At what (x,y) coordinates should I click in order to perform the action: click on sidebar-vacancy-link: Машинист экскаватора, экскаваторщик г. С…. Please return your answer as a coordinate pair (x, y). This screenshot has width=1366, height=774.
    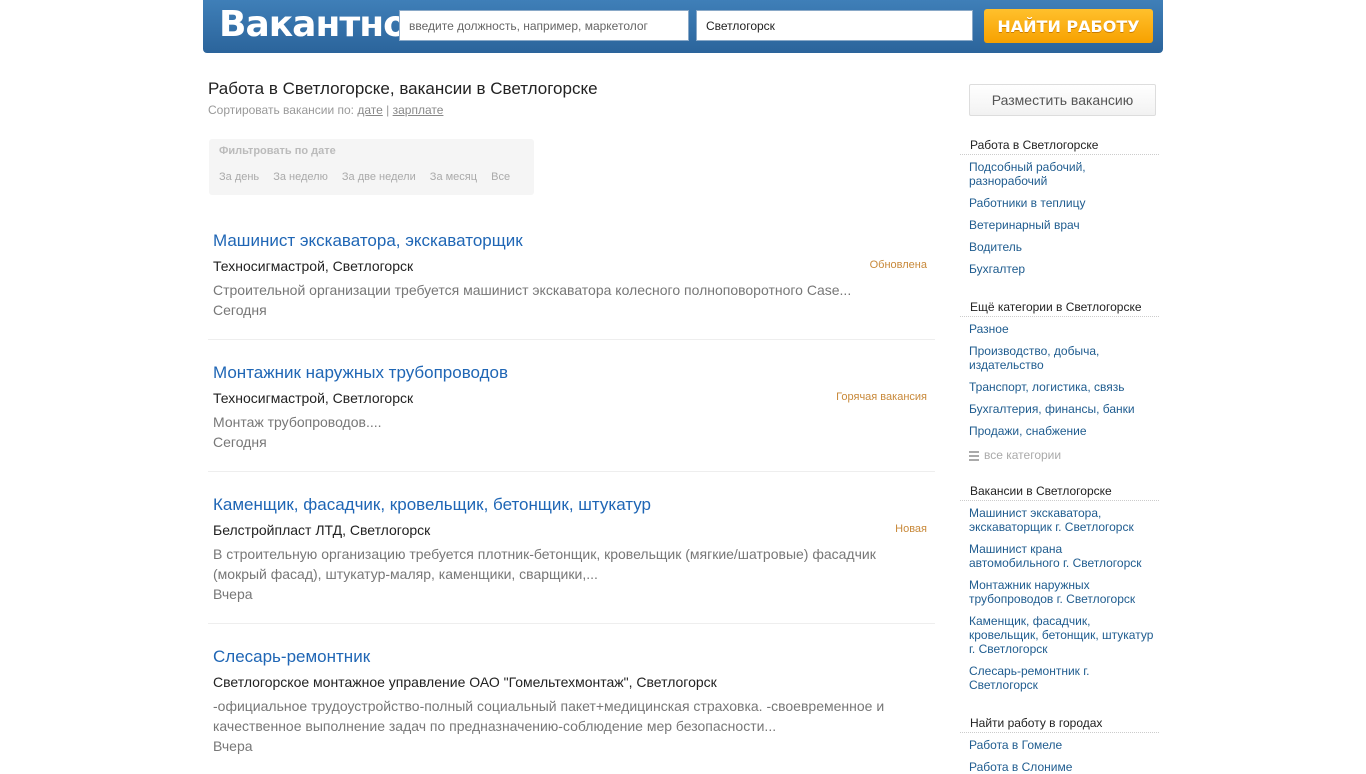
    Looking at the image, I should click on (1061, 520).